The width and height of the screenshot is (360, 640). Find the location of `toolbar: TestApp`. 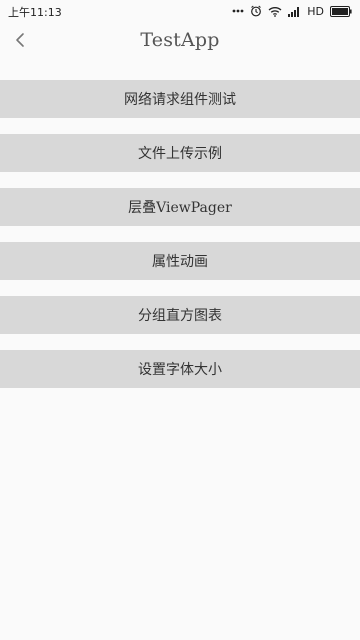

toolbar: TestApp is located at coordinates (180, 44).